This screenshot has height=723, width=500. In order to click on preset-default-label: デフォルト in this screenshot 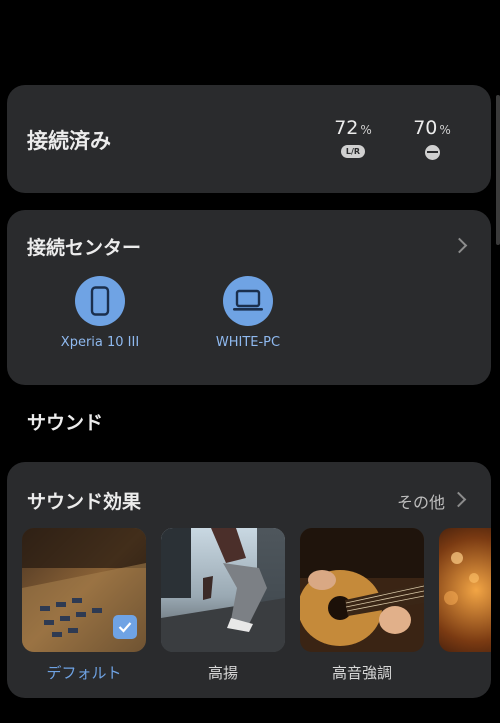, I will do `click(84, 672)`.